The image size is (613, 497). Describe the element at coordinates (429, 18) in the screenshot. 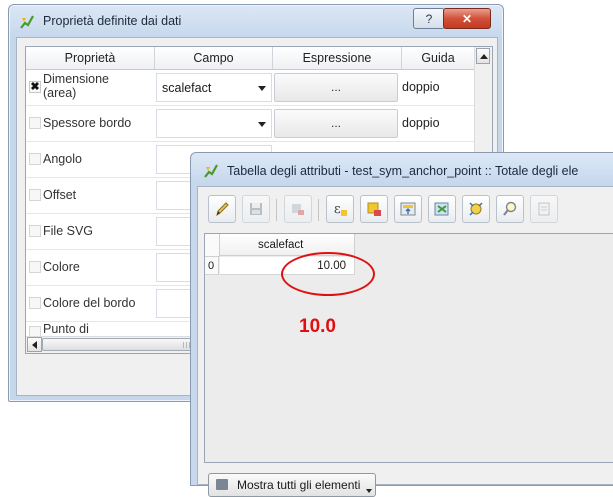

I see `help-button: ?` at that location.